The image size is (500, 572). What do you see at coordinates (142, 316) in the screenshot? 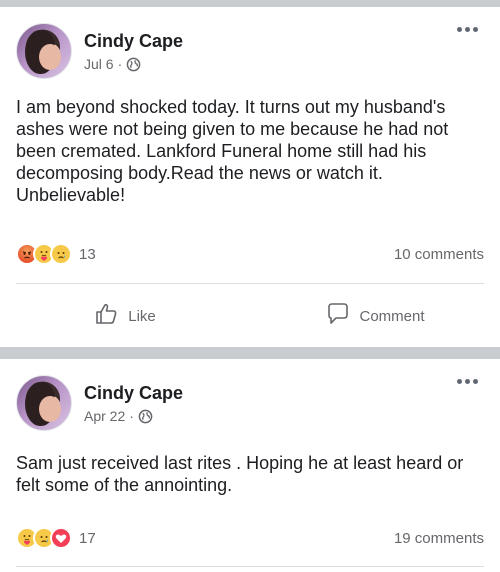
I see `like-label: Like` at bounding box center [142, 316].